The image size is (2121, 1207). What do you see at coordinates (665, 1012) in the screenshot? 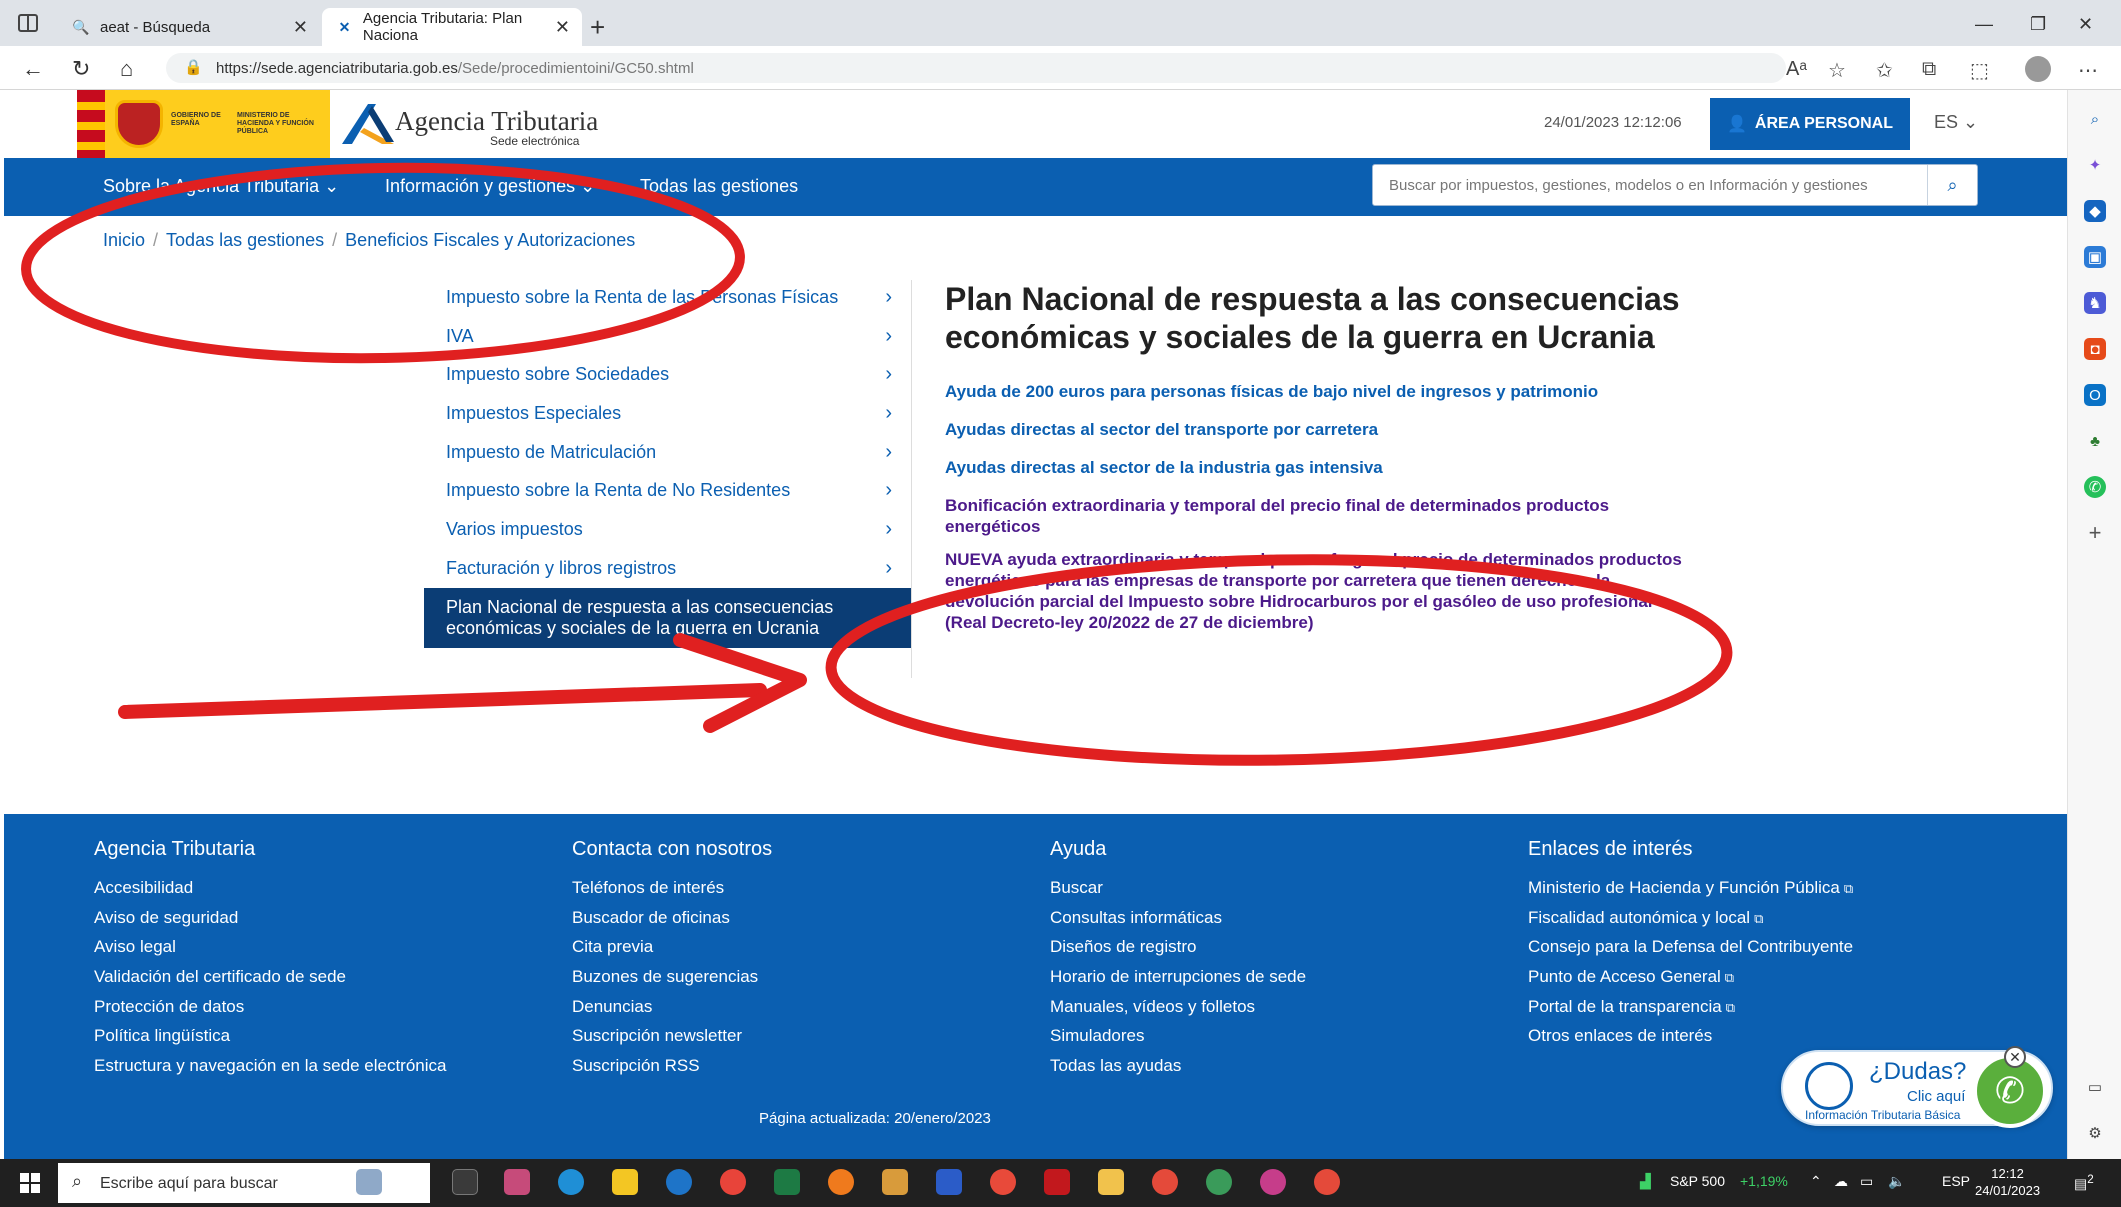
I see `footer-link: Denuncias` at bounding box center [665, 1012].